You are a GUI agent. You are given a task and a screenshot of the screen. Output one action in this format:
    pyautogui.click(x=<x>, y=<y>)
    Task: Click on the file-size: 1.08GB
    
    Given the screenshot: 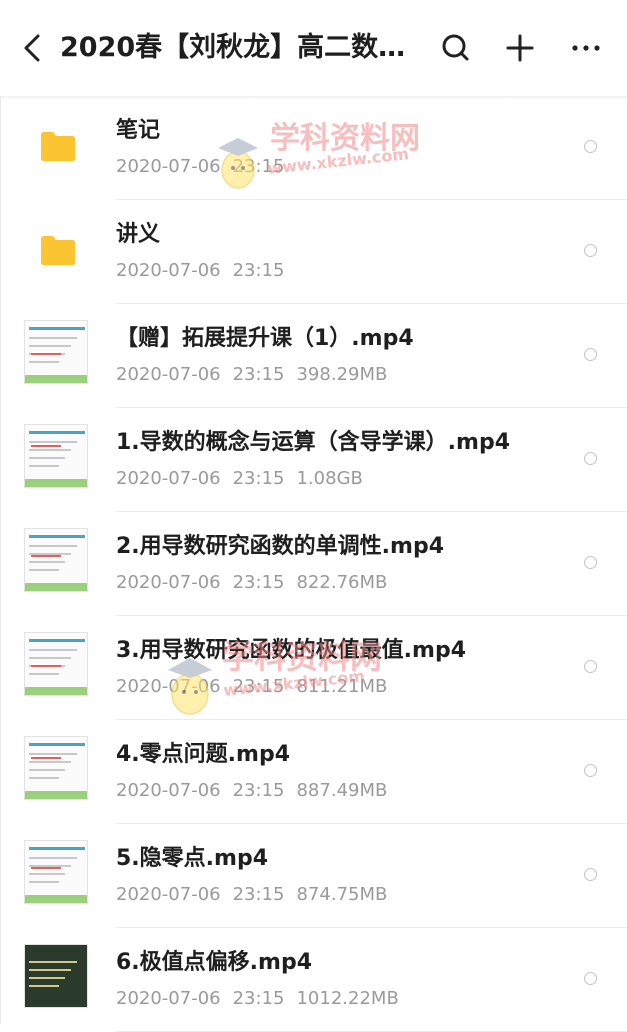 What is the action you would take?
    pyautogui.click(x=329, y=478)
    